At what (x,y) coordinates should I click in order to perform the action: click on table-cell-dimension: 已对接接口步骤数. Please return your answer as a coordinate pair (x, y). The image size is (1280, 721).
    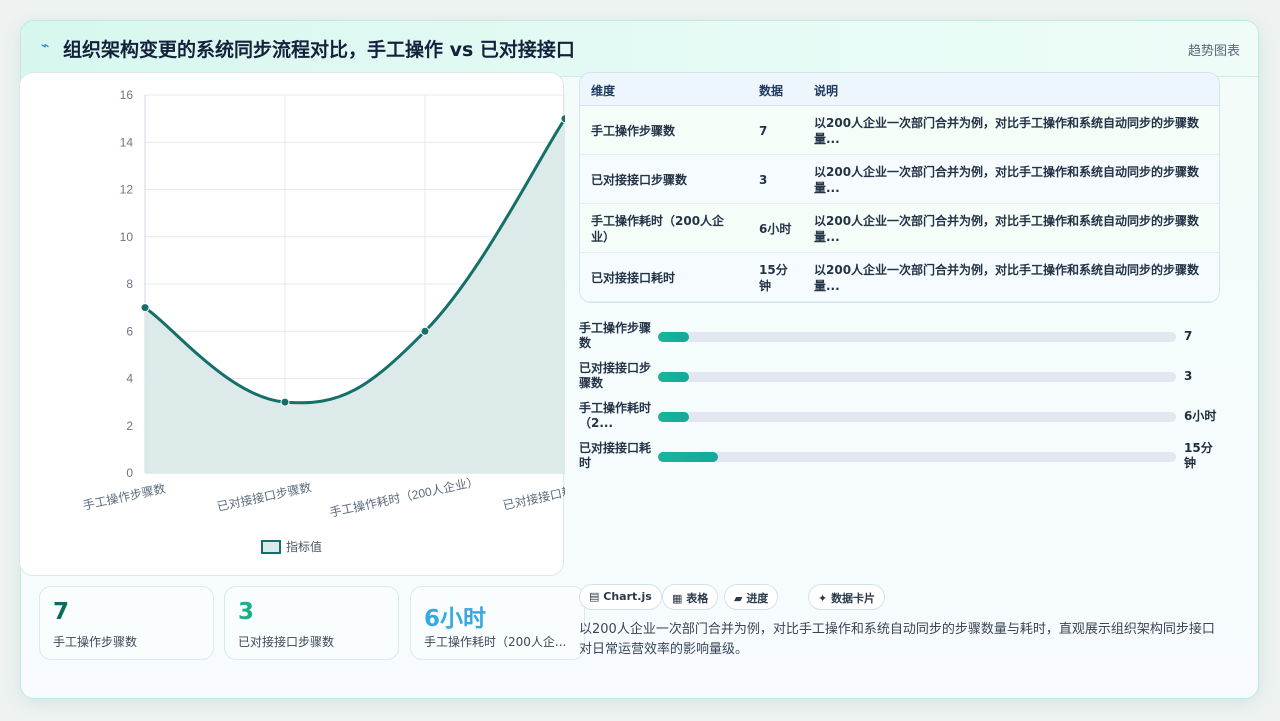
    Looking at the image, I should click on (639, 180).